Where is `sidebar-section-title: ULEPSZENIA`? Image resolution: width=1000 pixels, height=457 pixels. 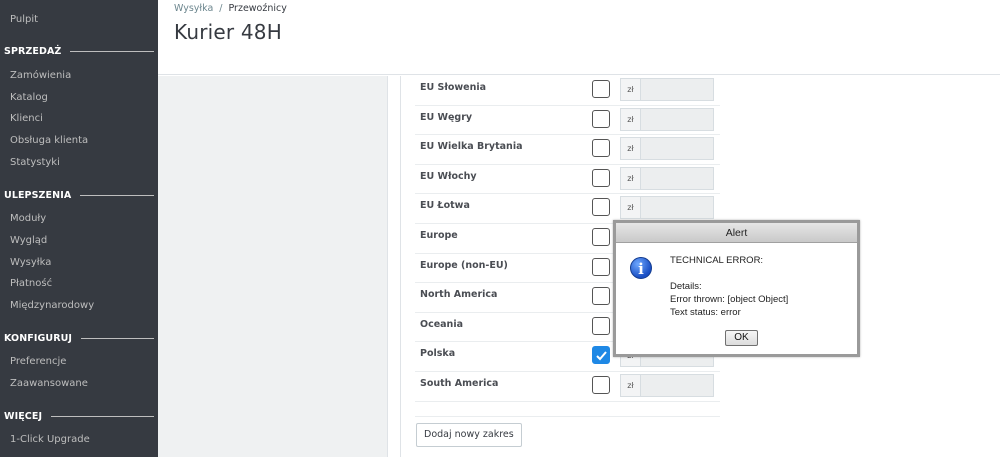 sidebar-section-title: ULEPSZENIA is located at coordinates (38, 195).